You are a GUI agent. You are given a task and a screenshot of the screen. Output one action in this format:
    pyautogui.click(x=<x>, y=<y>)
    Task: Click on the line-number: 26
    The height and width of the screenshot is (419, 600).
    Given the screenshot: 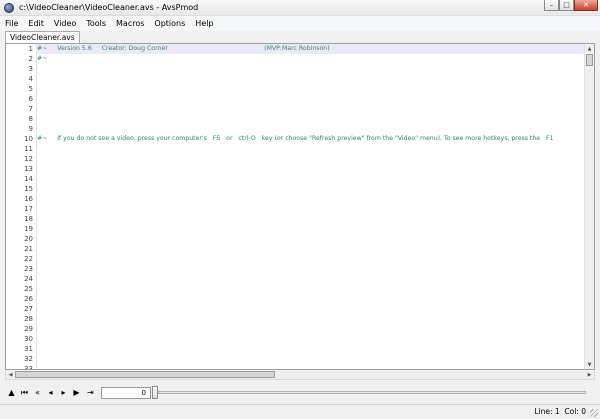 What is the action you would take?
    pyautogui.click(x=28, y=299)
    